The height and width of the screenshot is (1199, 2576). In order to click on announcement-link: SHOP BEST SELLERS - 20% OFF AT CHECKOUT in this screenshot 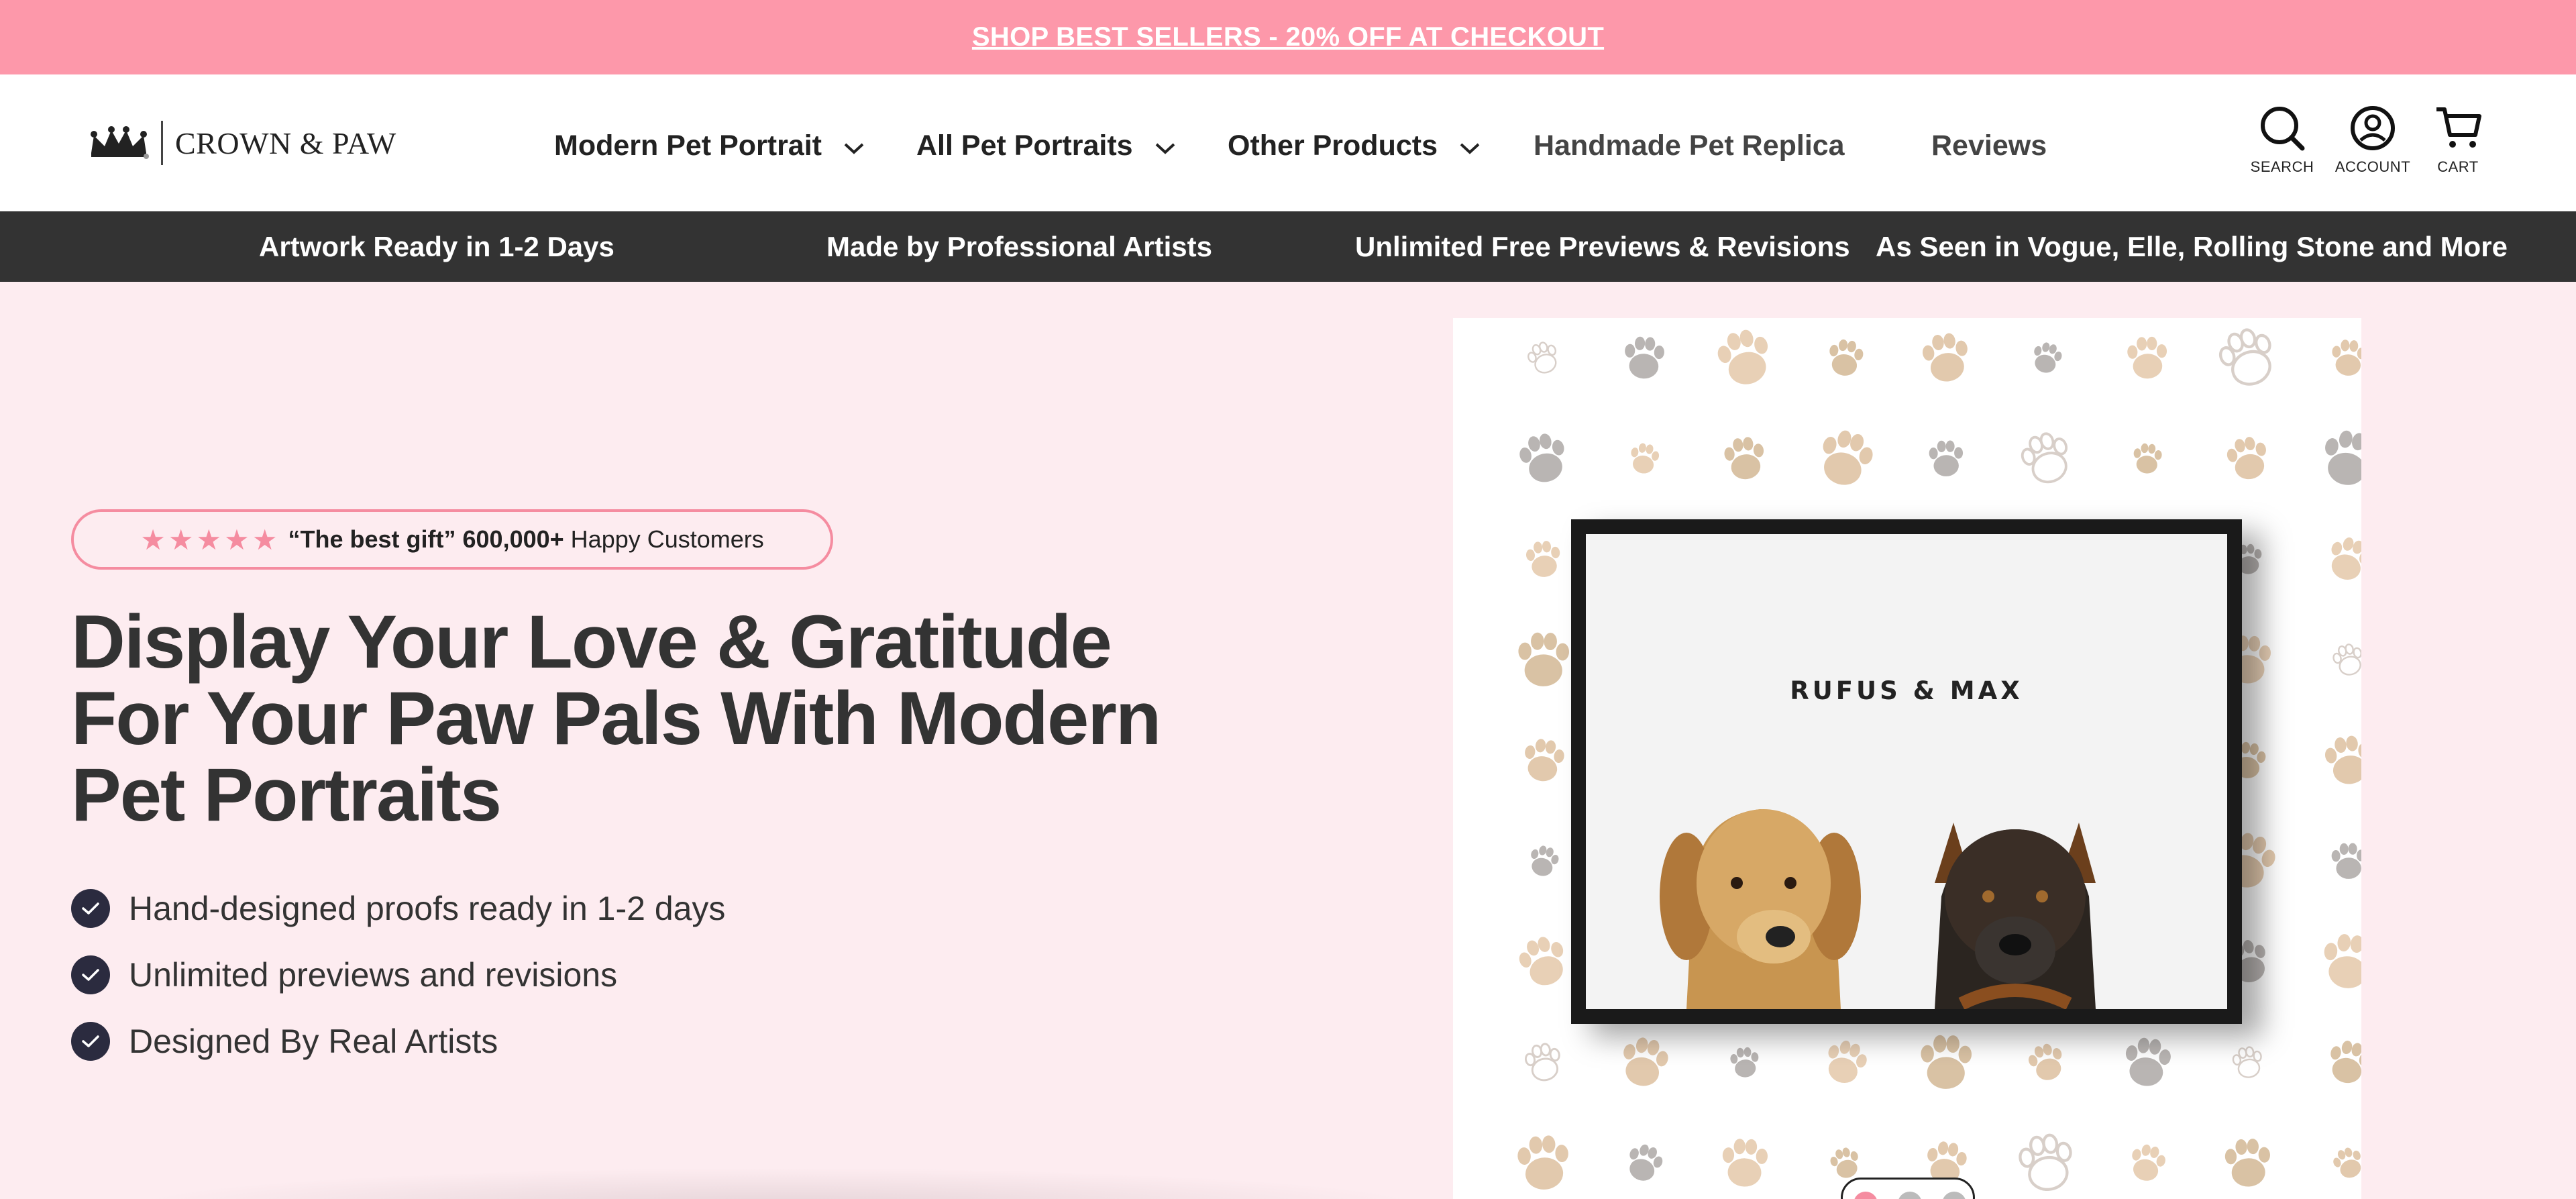, I will do `click(1288, 37)`.